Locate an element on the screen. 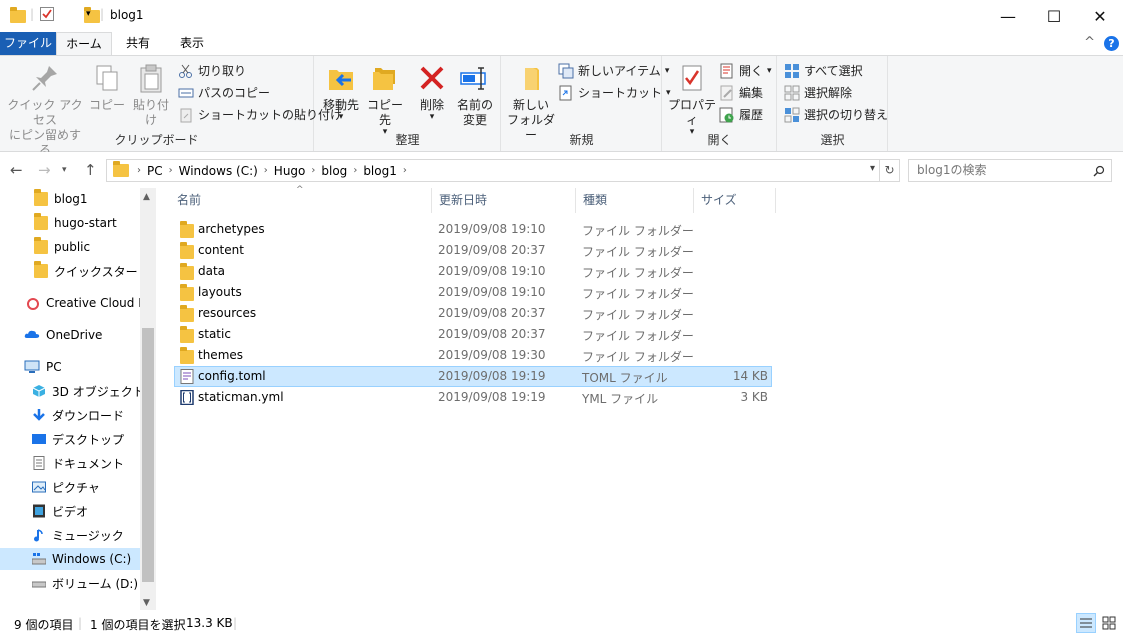 This screenshot has height=635, width=1123. collapse-ribbon-icon: ^ is located at coordinates (1089, 42).